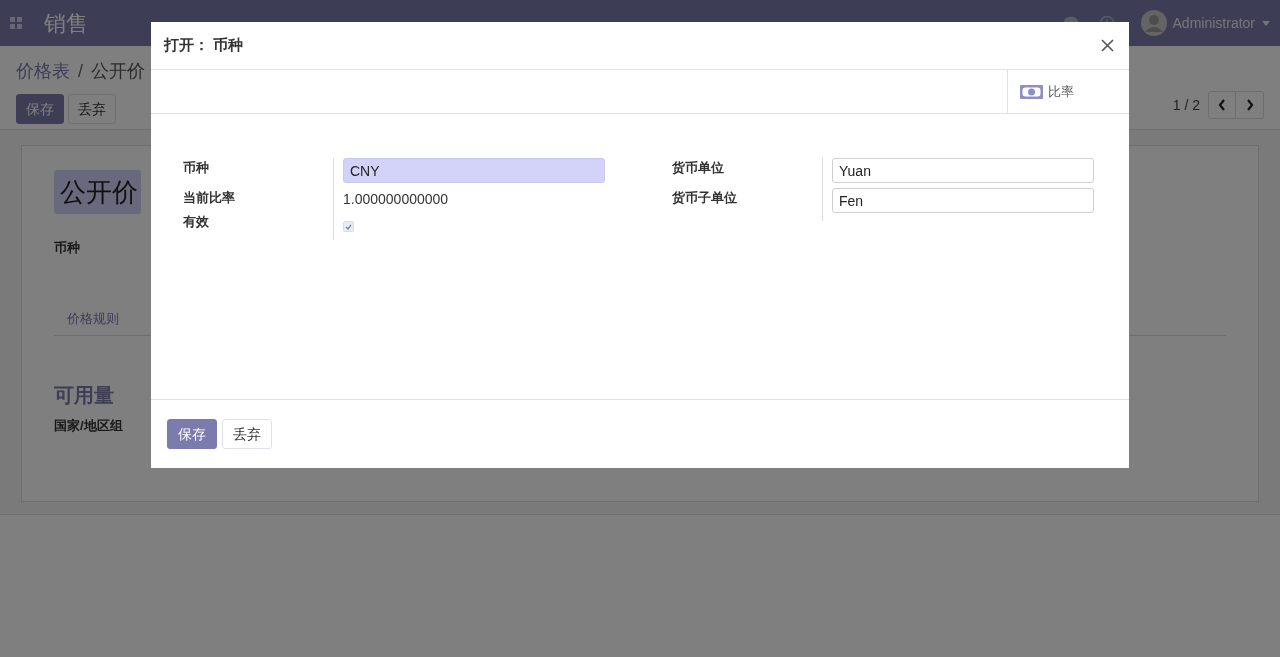  I want to click on title-field: 公开价, so click(97, 192).